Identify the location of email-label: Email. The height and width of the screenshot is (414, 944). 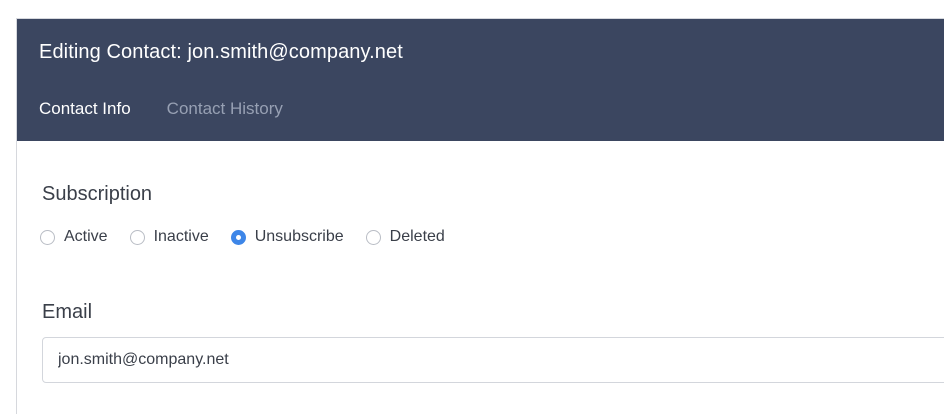
(67, 312).